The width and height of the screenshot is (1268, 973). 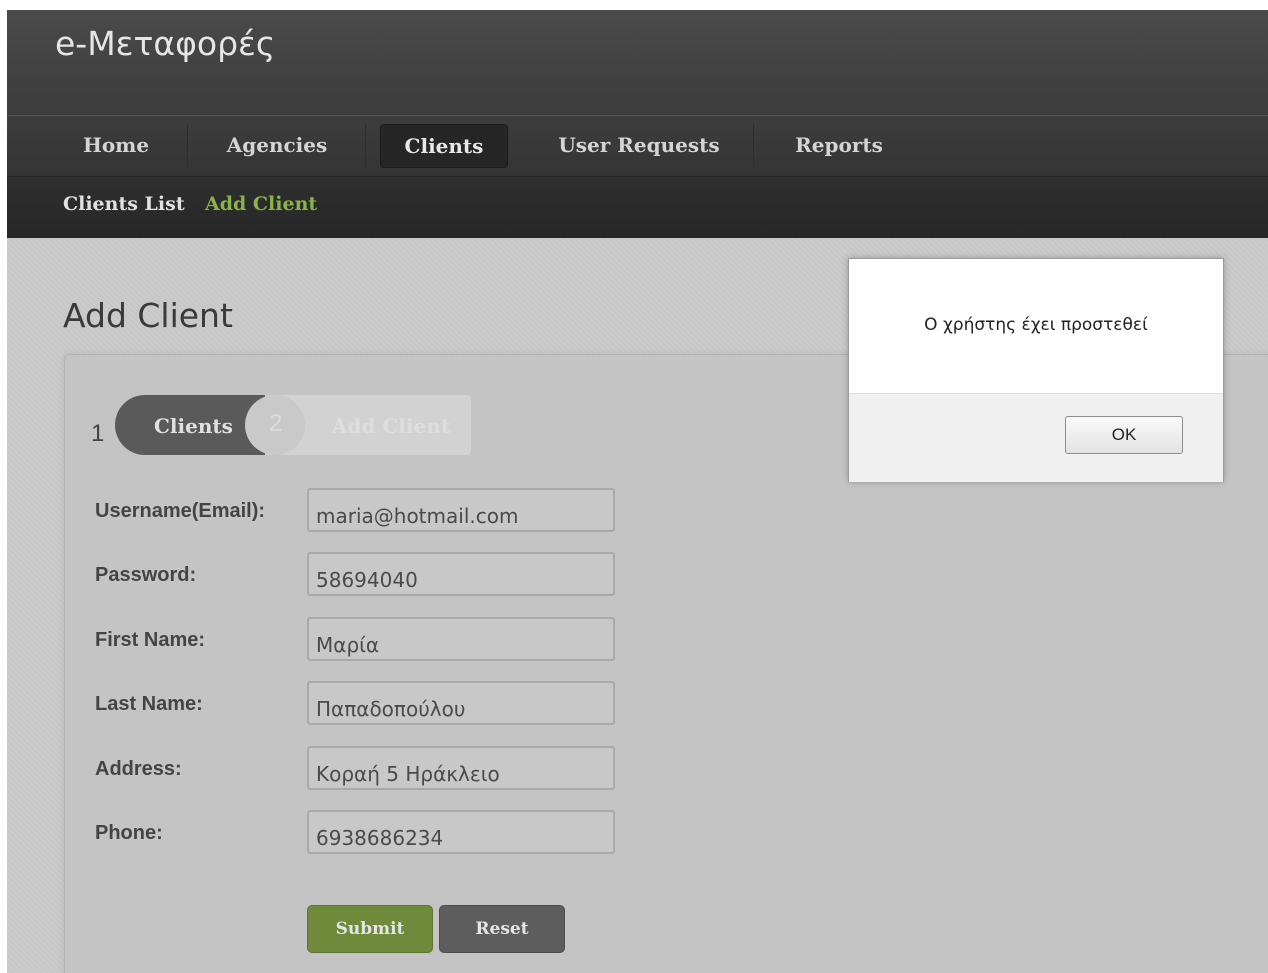 What do you see at coordinates (461, 639) in the screenshot?
I see `first-name-field: Μαρία` at bounding box center [461, 639].